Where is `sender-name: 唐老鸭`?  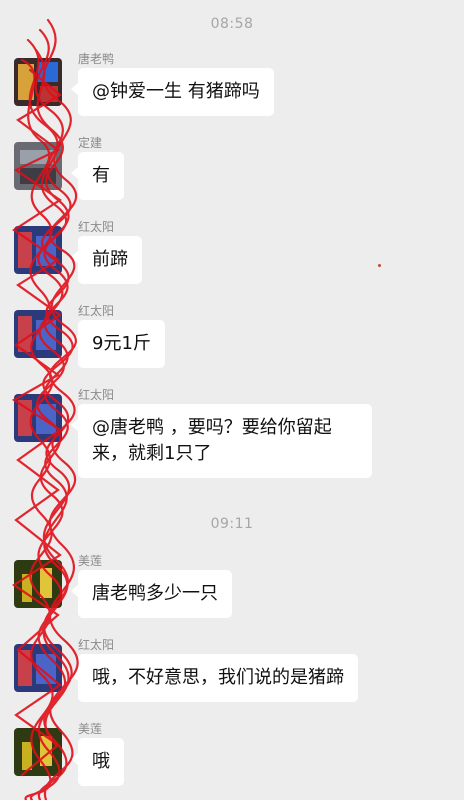 sender-name: 唐老鸭 is located at coordinates (96, 59).